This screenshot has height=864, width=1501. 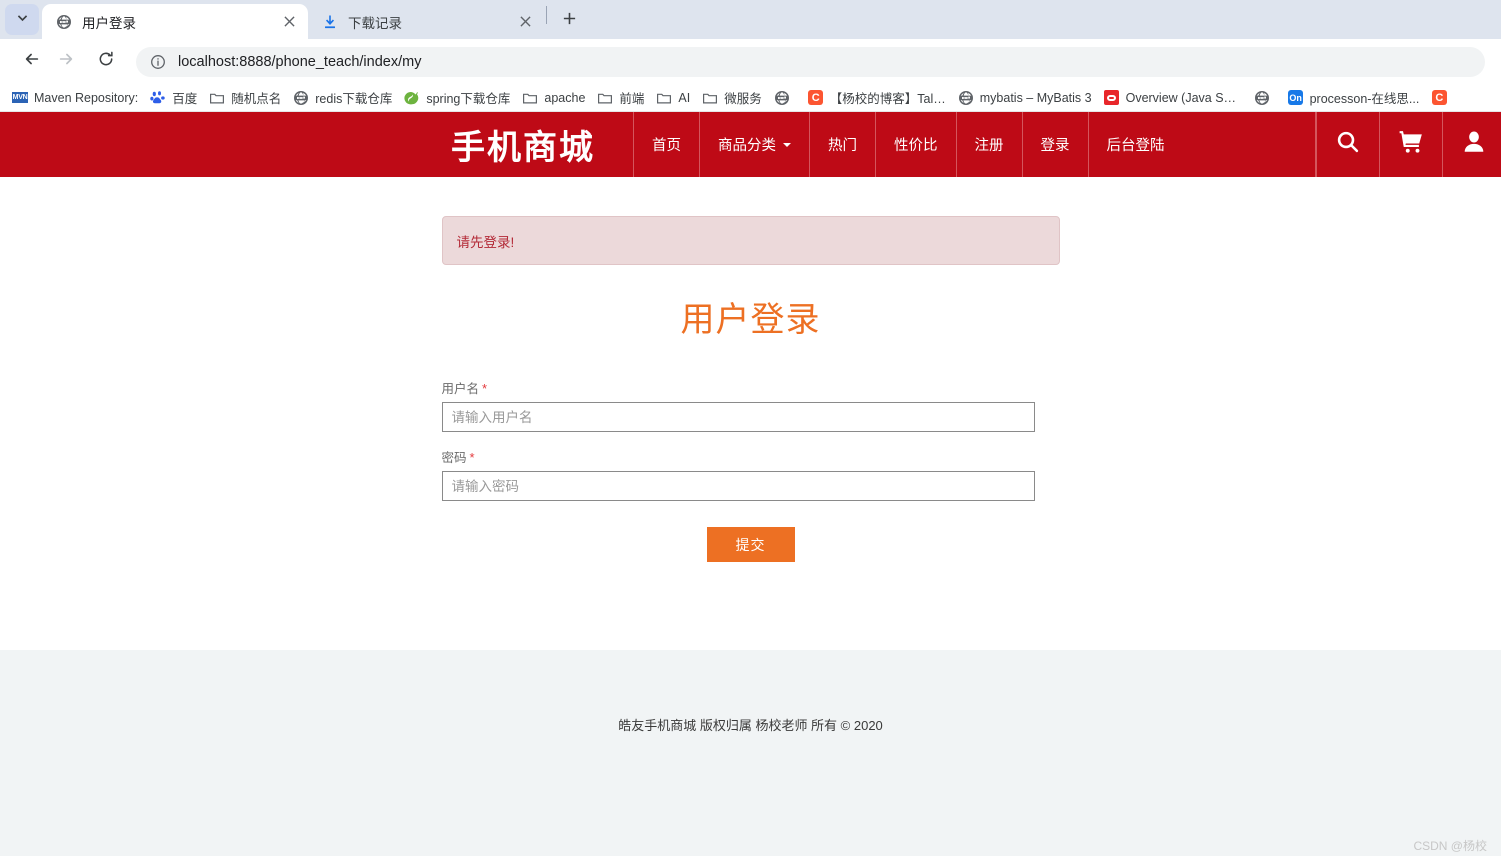 I want to click on page-title: 用户登录, so click(x=750, y=320).